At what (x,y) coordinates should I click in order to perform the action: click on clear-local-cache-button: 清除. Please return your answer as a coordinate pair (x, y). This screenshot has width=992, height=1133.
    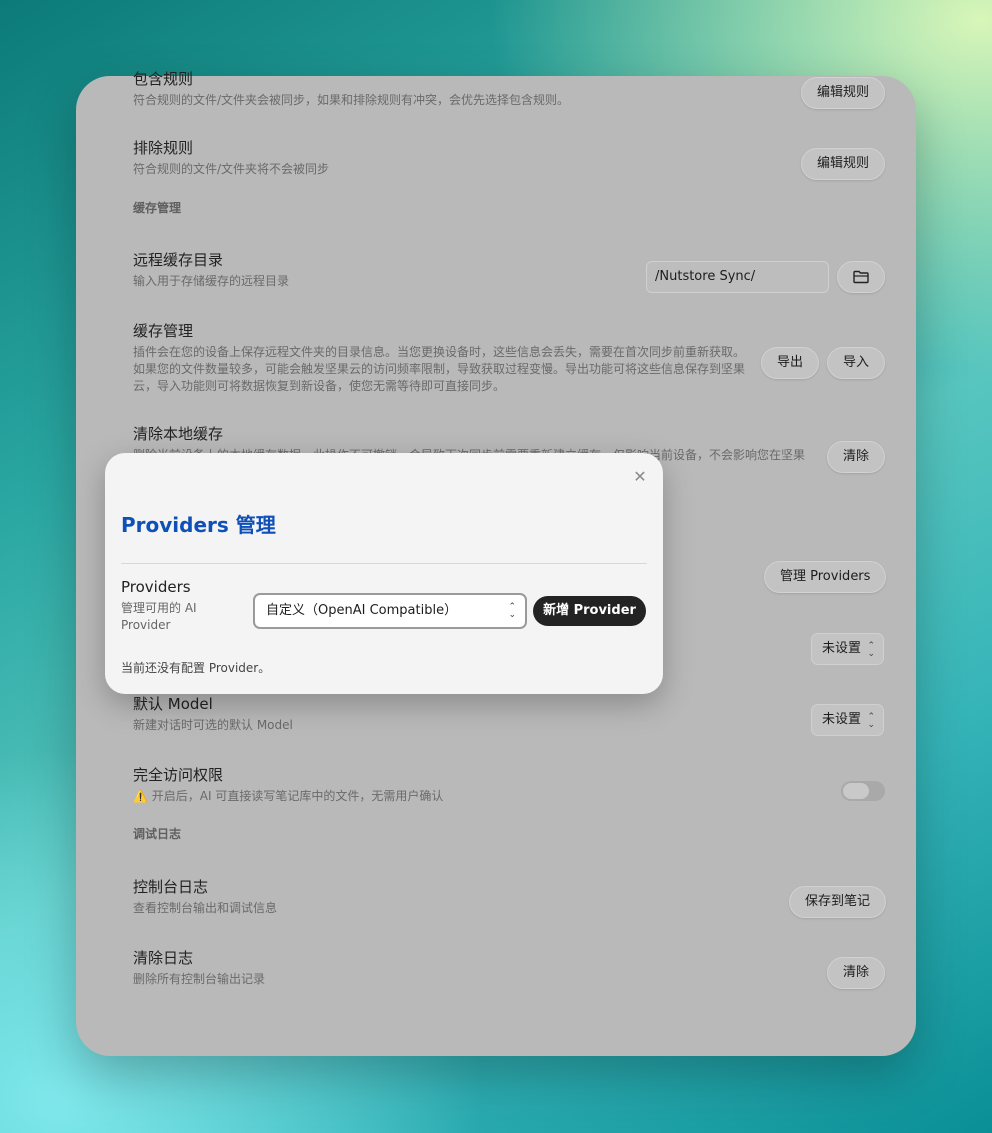
    Looking at the image, I should click on (856, 457).